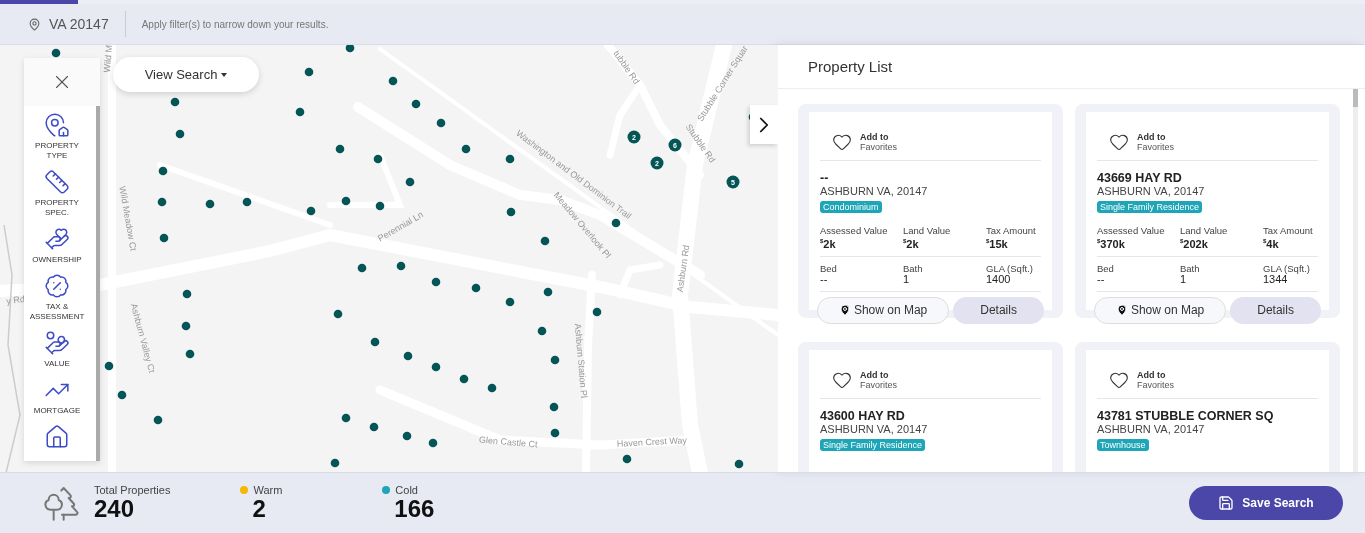 The image size is (1365, 533). Describe the element at coordinates (1150, 207) in the screenshot. I see `property-type-tag: Single Family Residence` at that location.